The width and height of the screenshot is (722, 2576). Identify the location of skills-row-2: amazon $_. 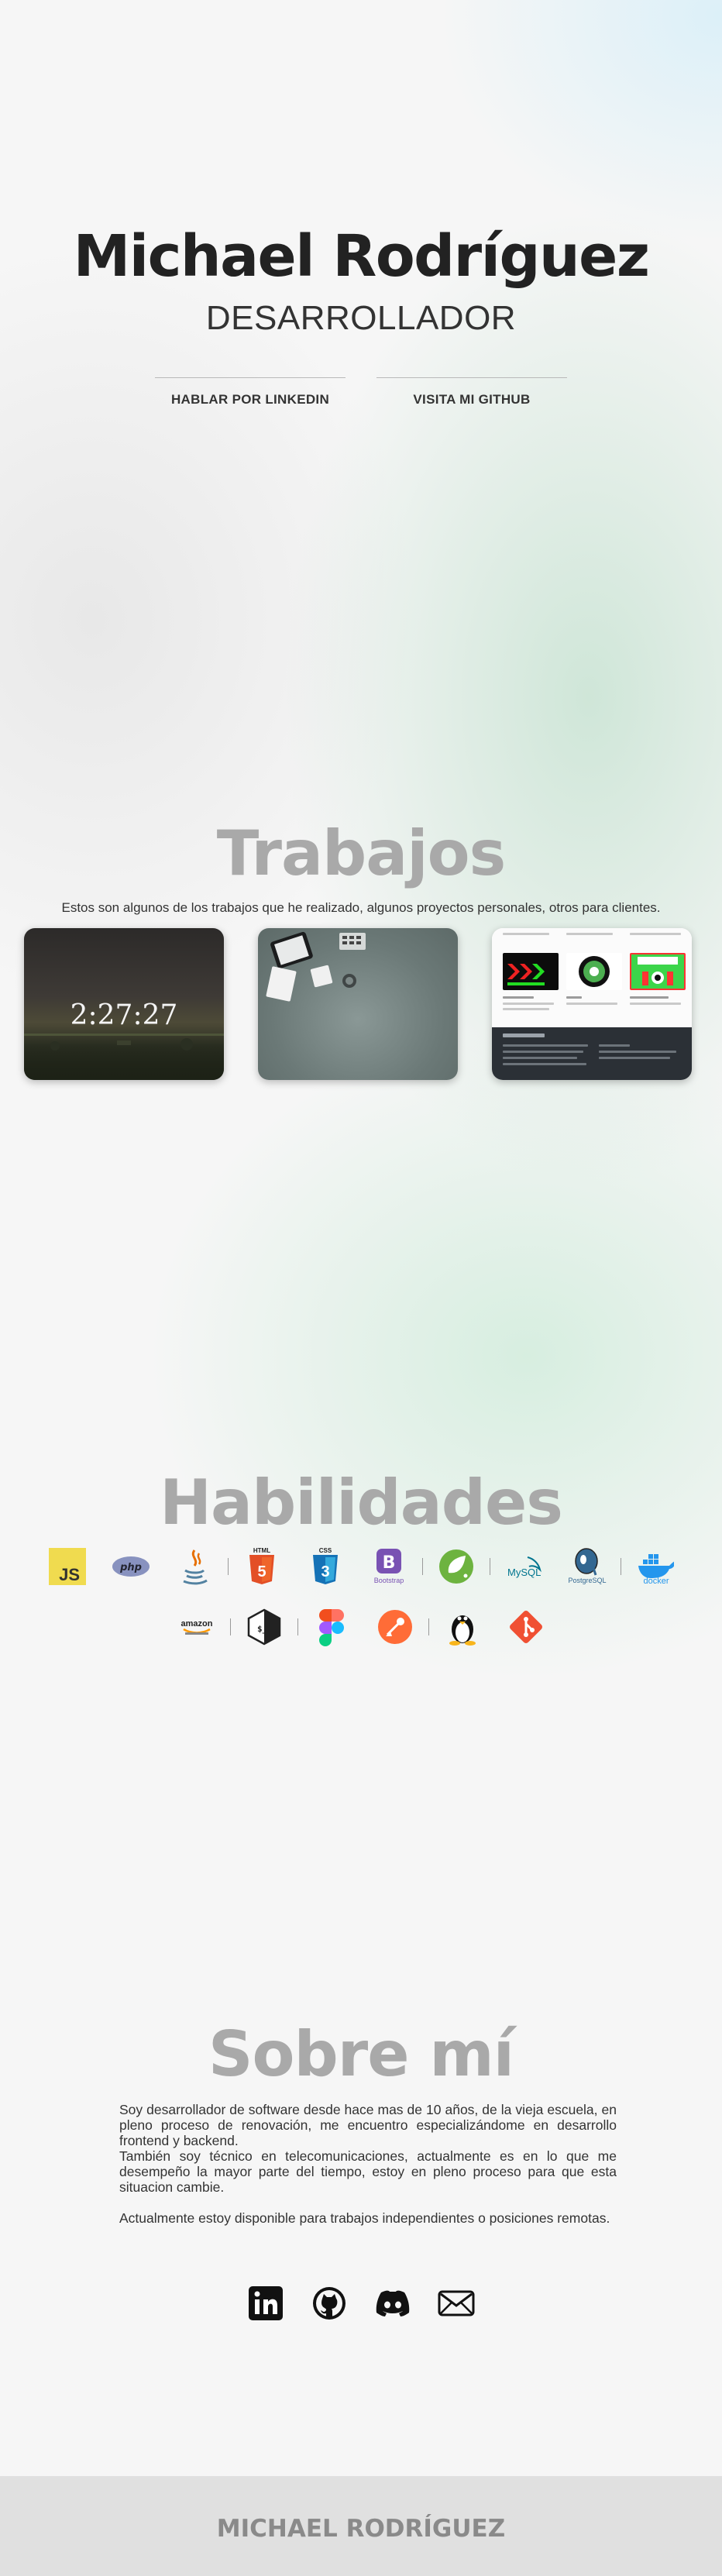
(361, 1627).